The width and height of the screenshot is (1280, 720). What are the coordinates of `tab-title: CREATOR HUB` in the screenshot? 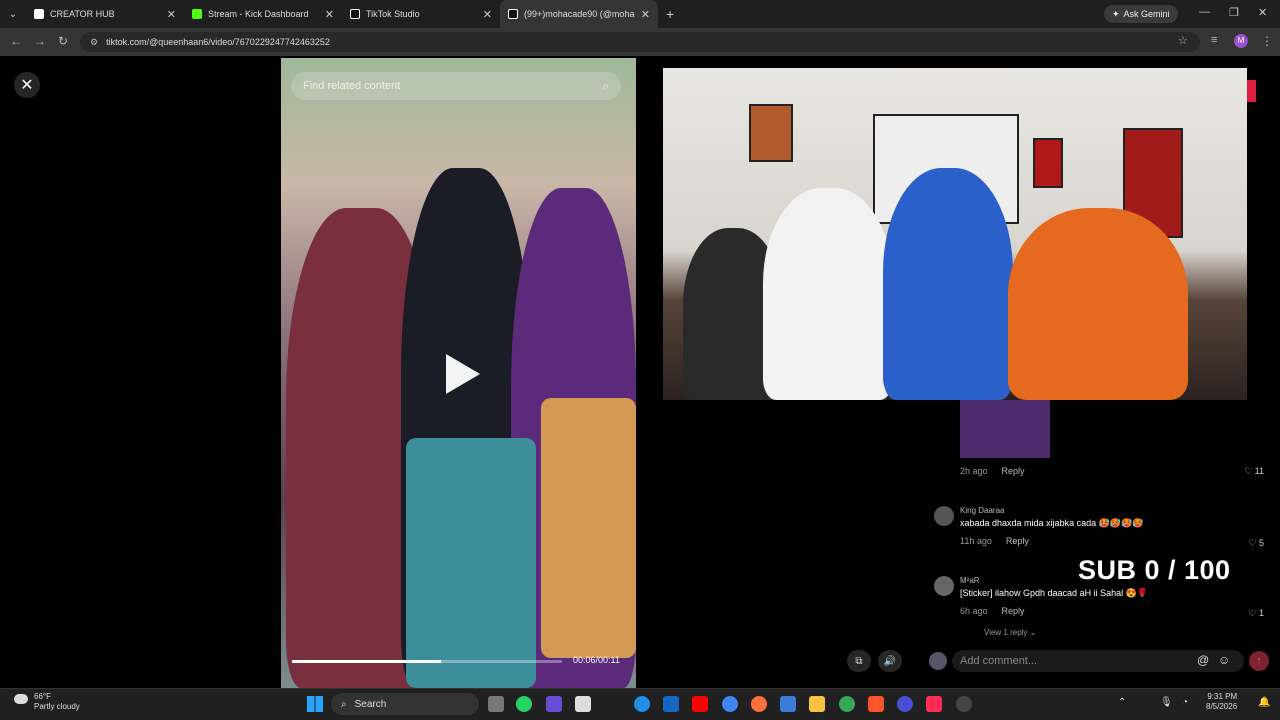 It's located at (82, 14).